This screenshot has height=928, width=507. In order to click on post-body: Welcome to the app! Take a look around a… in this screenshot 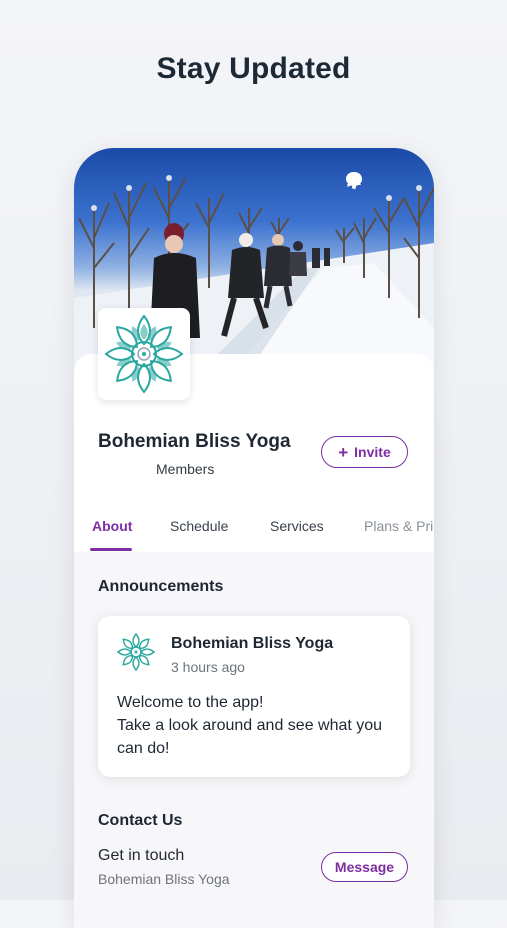, I will do `click(259, 725)`.